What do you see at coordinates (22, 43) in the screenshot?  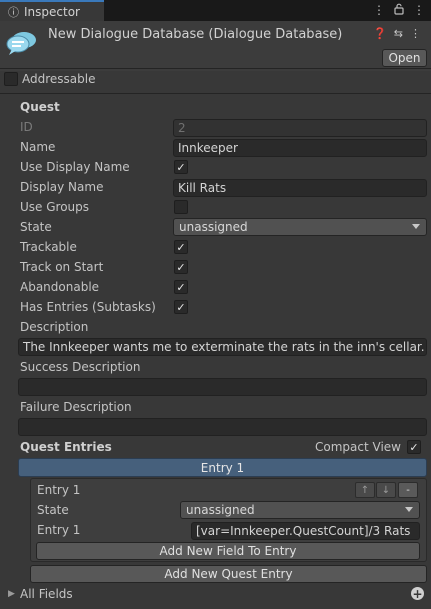 I see `dialogue-database-icon` at bounding box center [22, 43].